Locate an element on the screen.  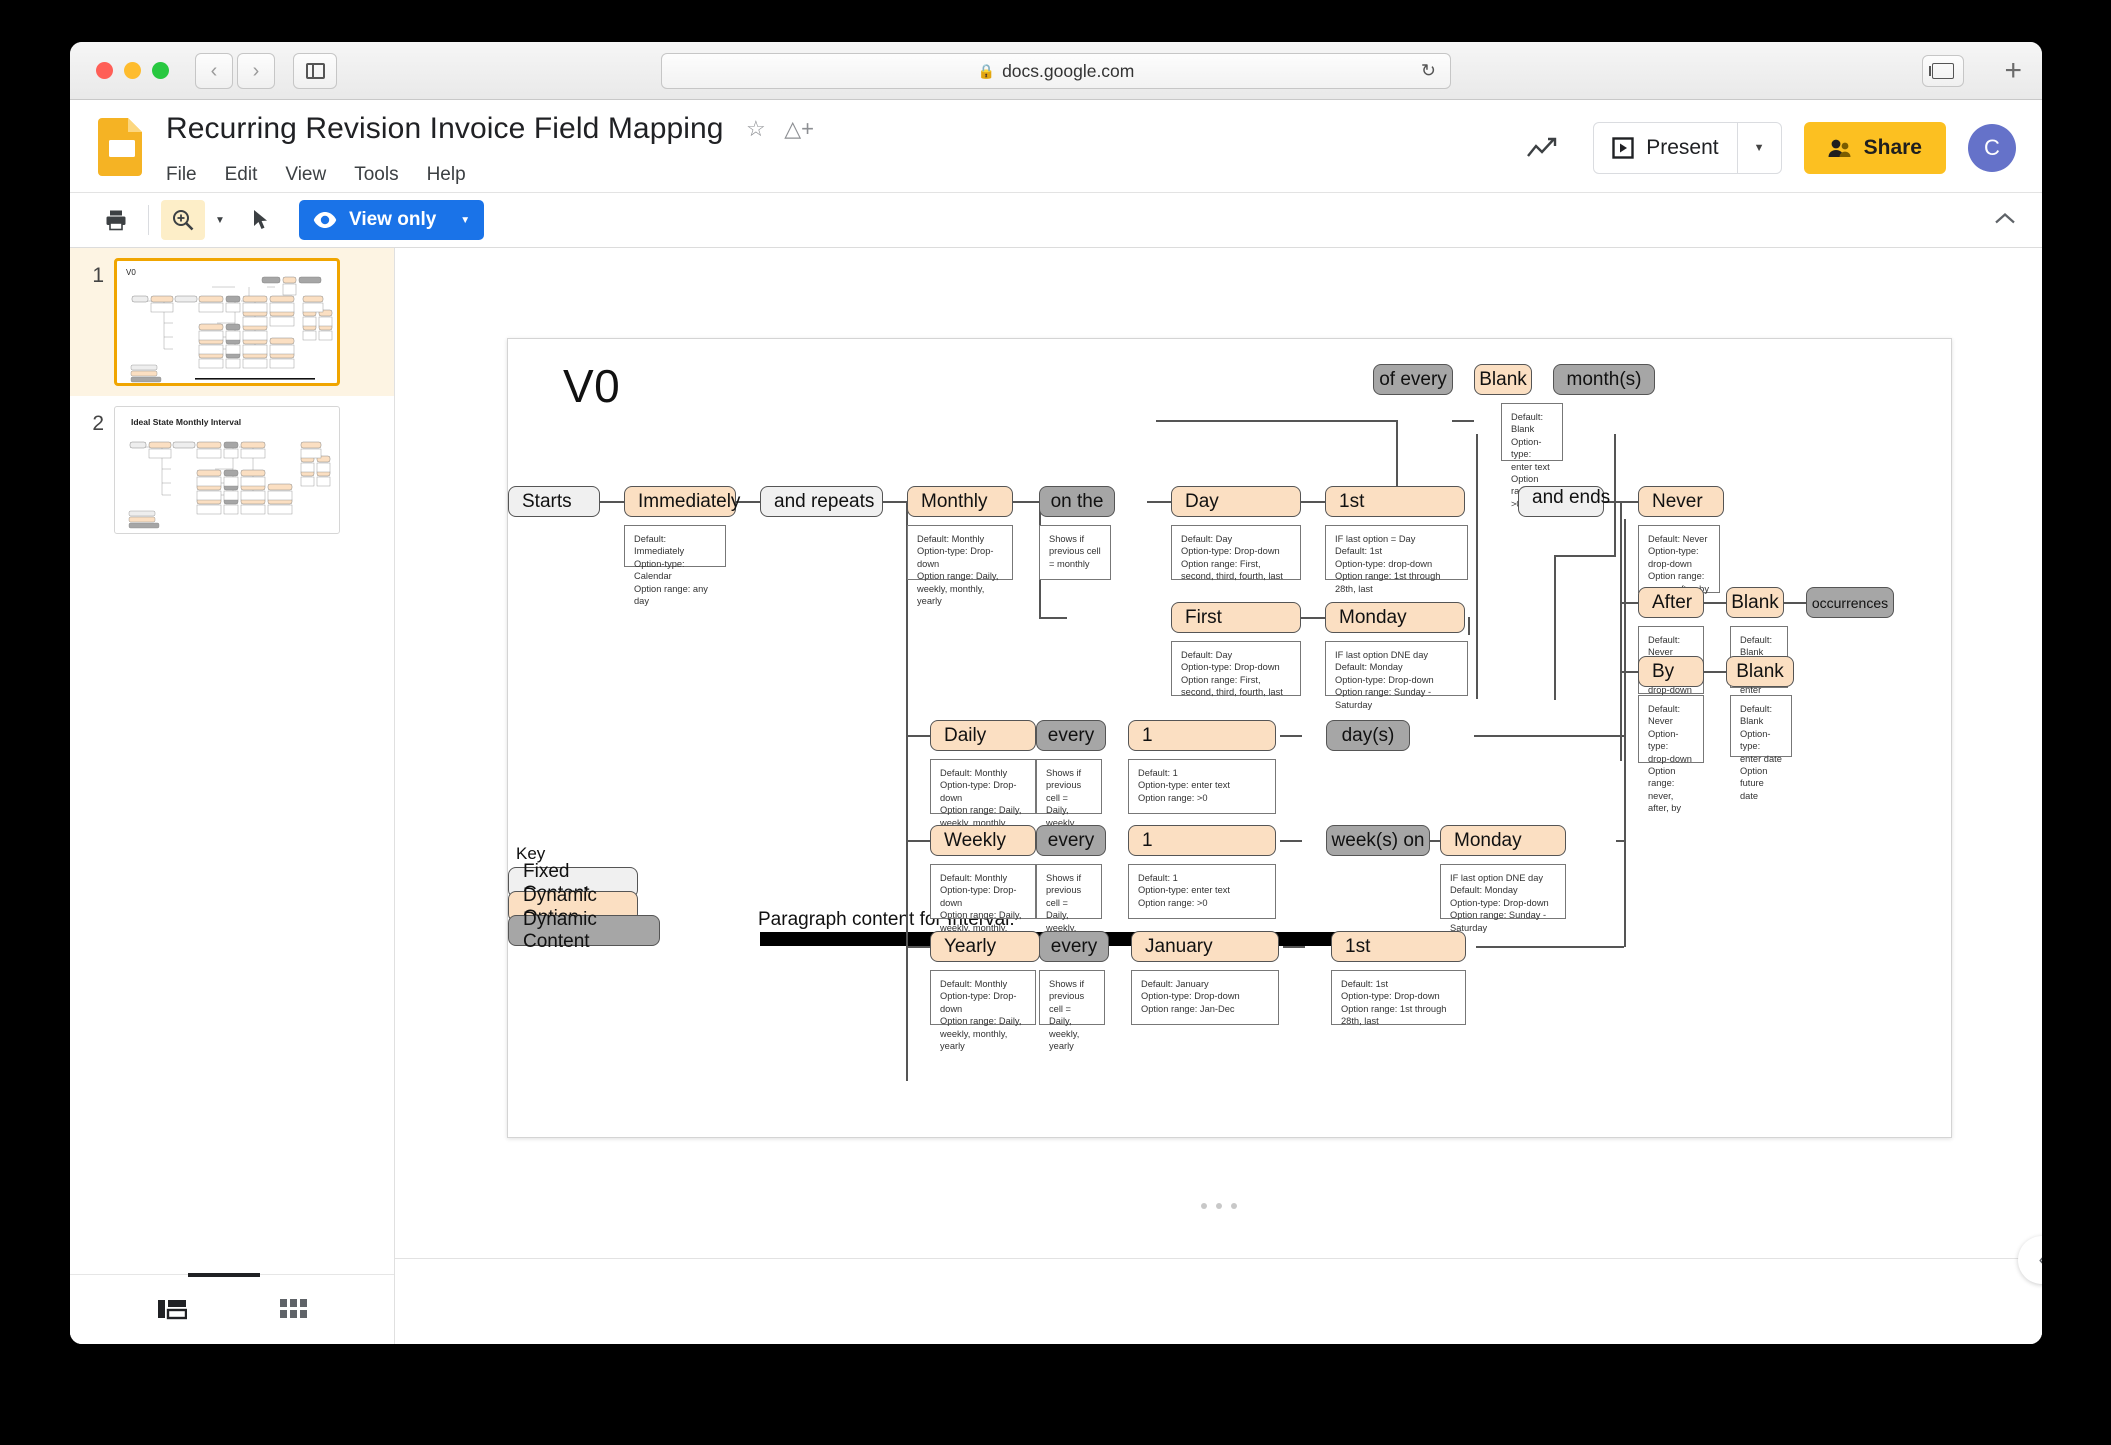
node-every-daily: every is located at coordinates (1071, 735).